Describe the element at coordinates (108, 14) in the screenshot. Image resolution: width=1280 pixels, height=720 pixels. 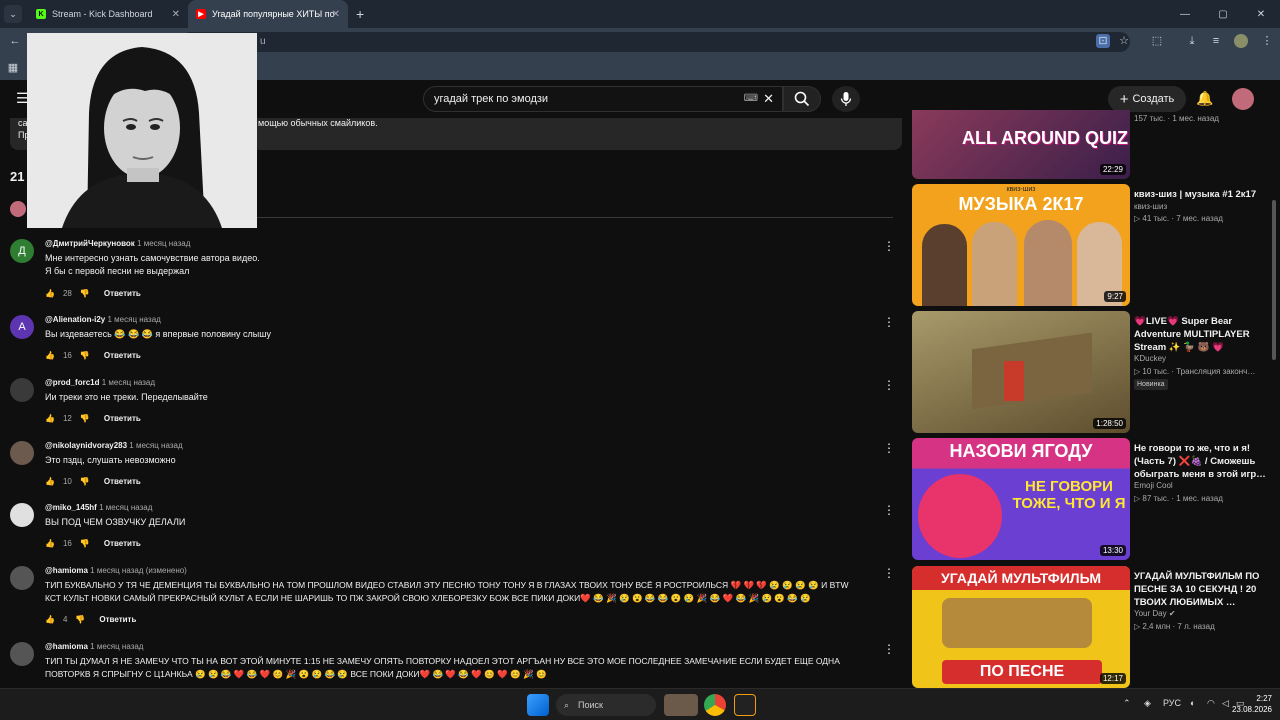
I see `tab-kick-dashboard: K Stream - Kick Dashboard ✕` at that location.